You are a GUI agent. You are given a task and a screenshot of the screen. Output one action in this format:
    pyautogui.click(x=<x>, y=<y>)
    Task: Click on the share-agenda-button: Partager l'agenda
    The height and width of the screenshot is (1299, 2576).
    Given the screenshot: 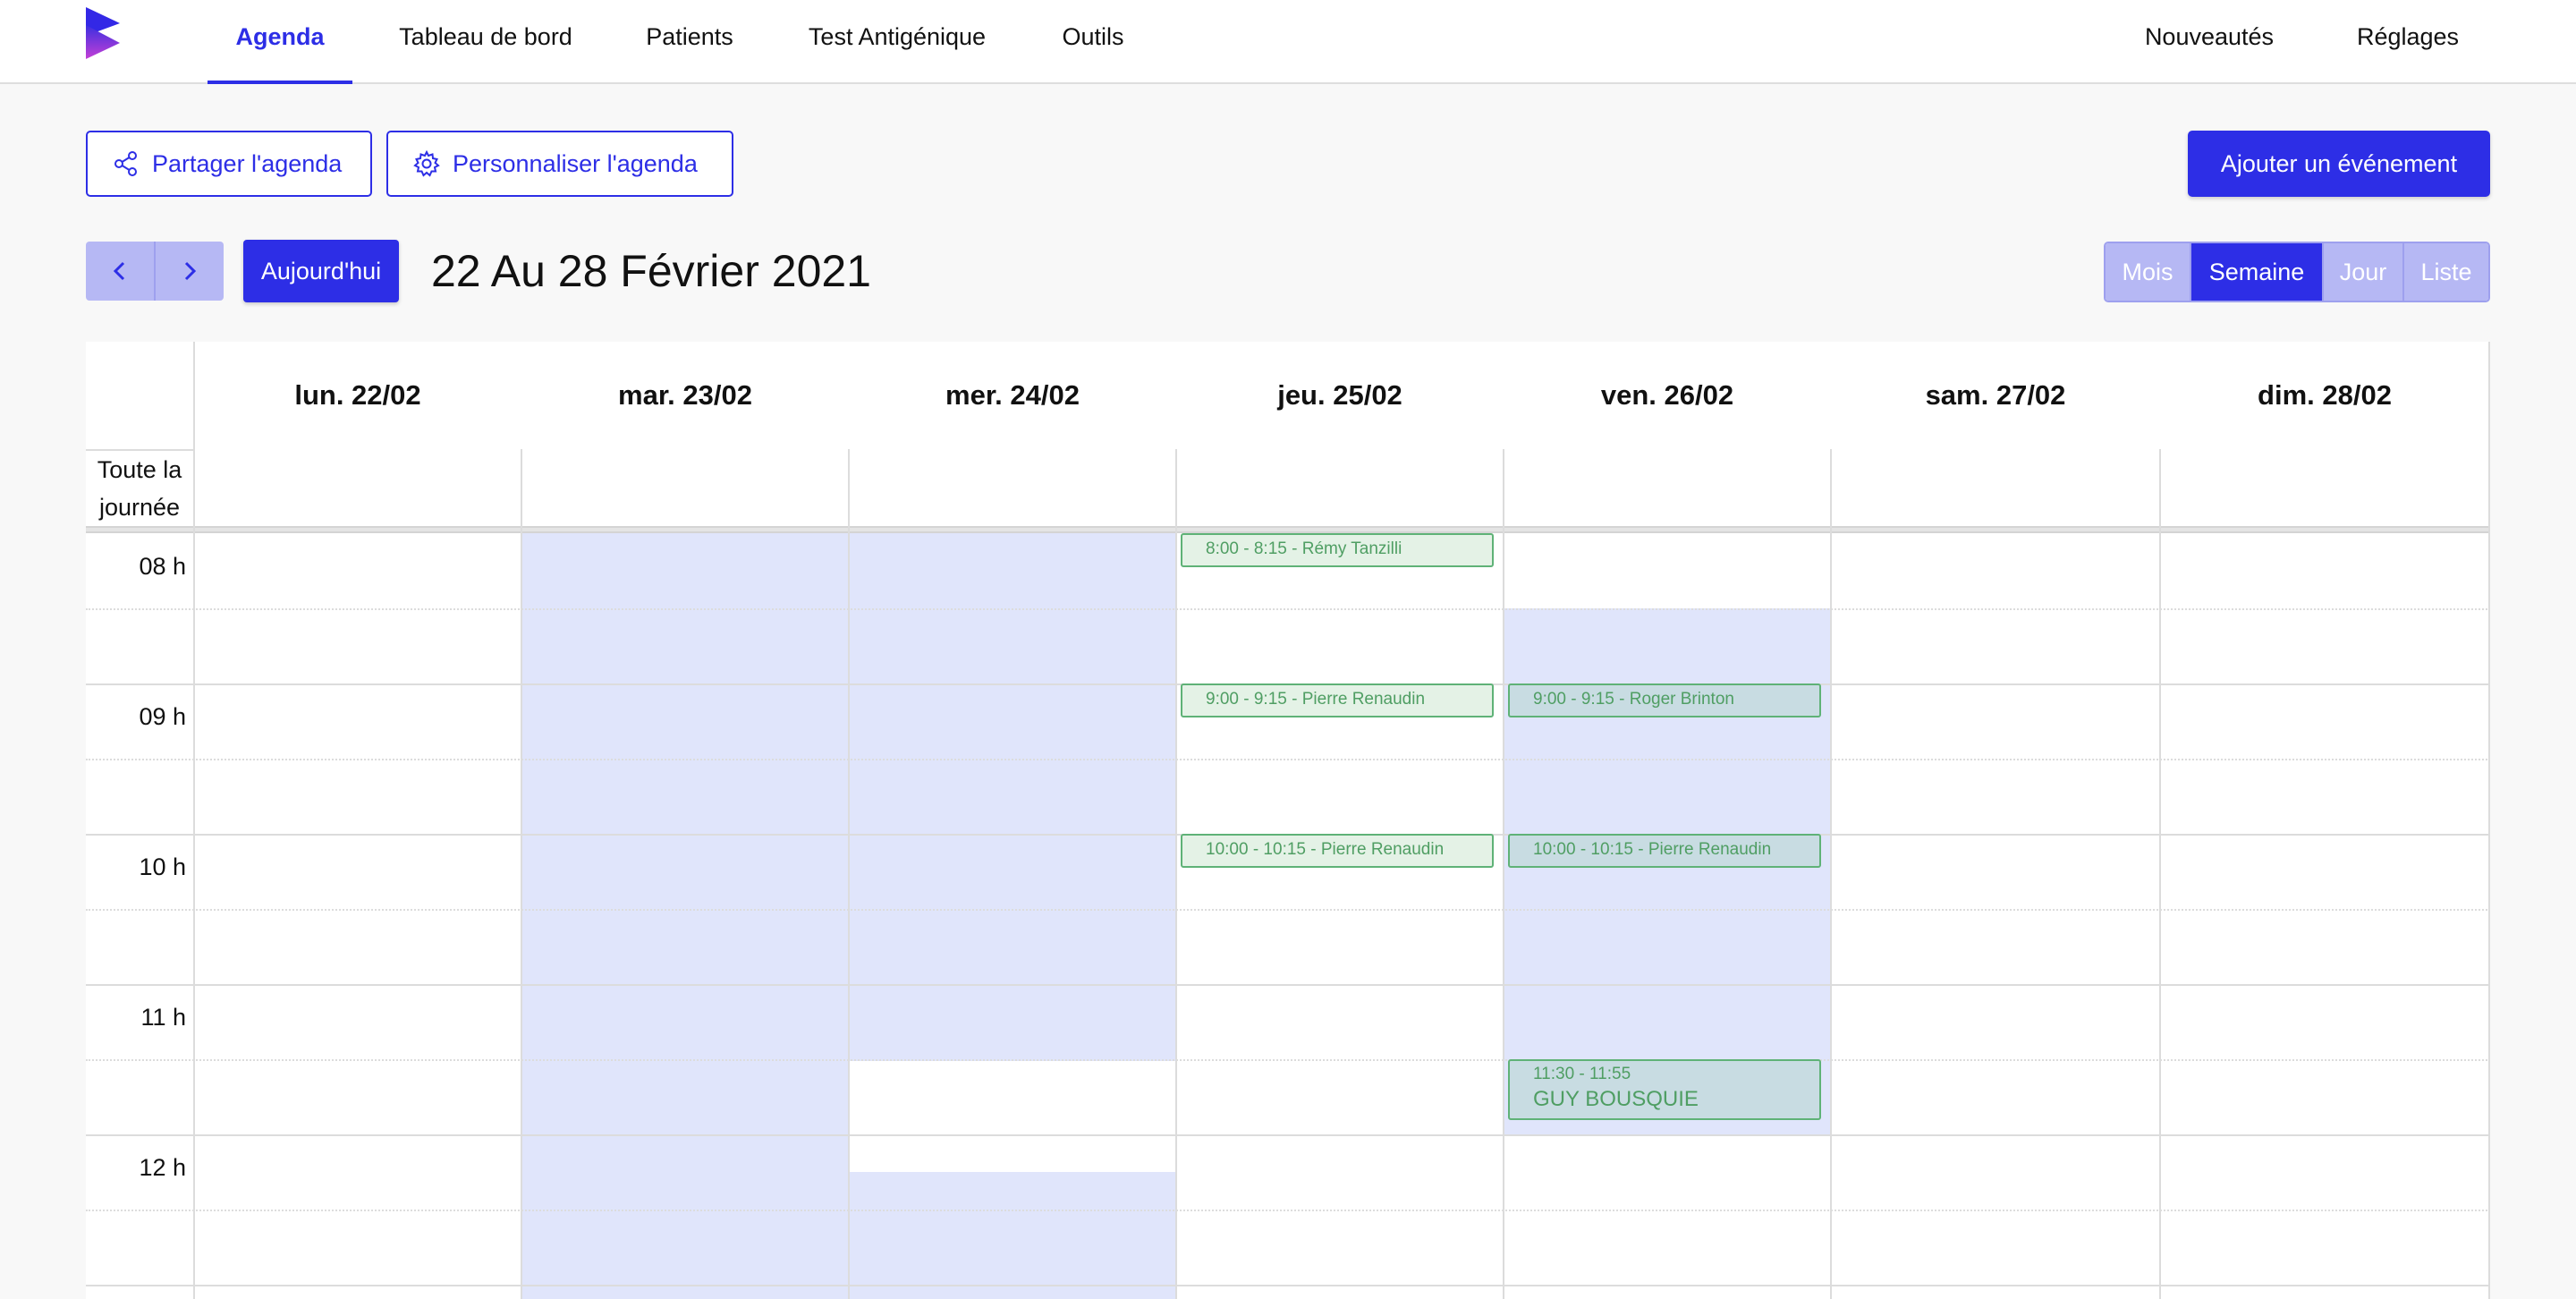 What is the action you would take?
    pyautogui.click(x=229, y=164)
    